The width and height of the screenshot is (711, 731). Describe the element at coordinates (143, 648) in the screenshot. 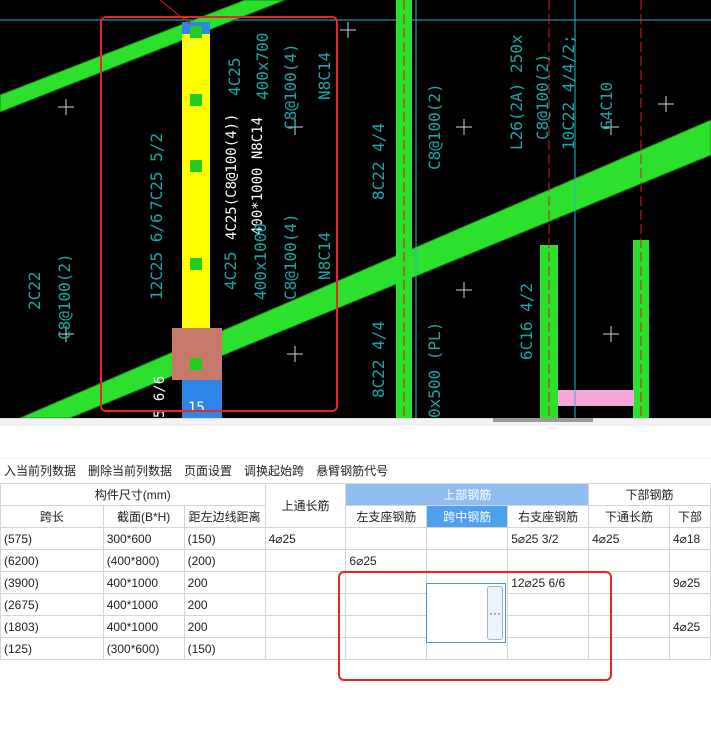

I see `cell-section: (300*600)` at that location.